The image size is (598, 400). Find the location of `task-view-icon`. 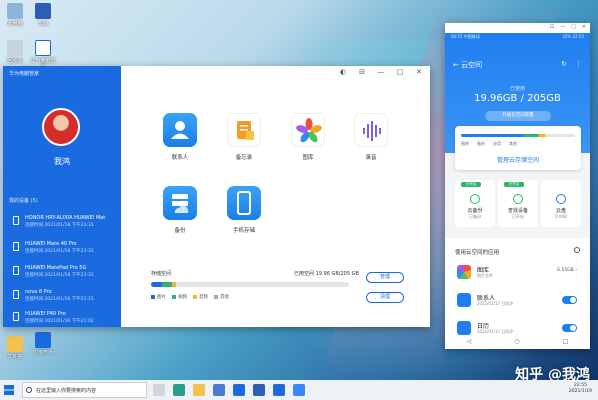

task-view-icon is located at coordinates (159, 390).